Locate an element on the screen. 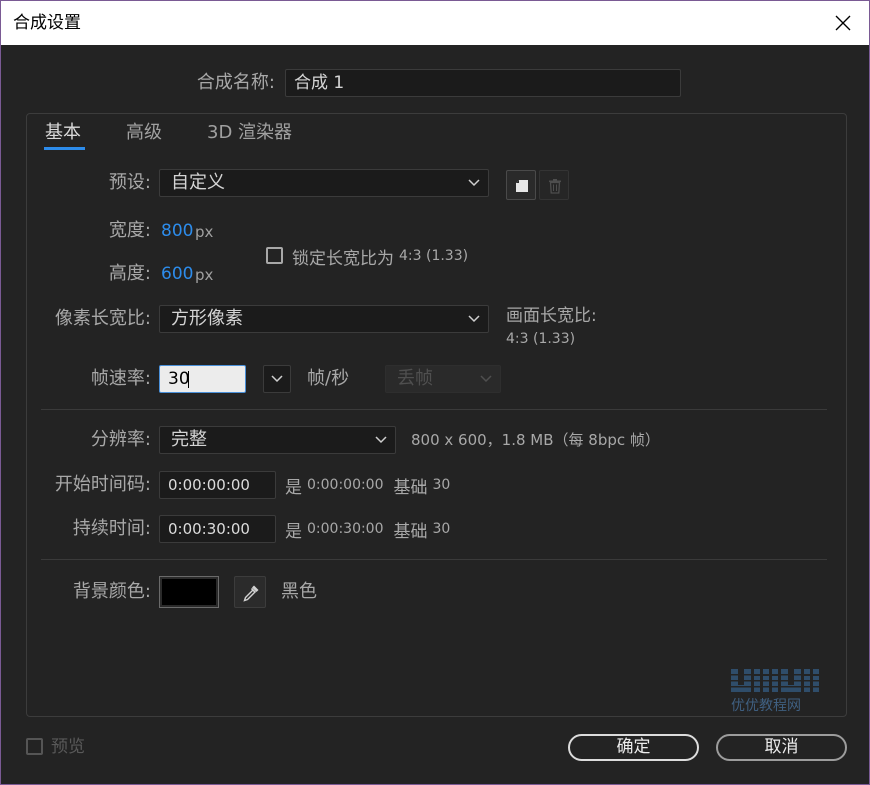 This screenshot has height=785, width=870. drop-frame-value: 丢帧 is located at coordinates (415, 378).